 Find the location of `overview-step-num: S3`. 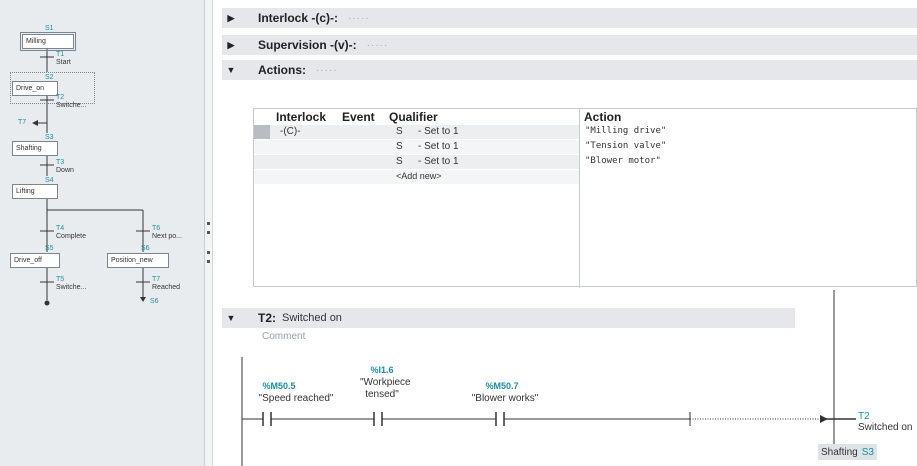

overview-step-num: S3 is located at coordinates (49, 137).